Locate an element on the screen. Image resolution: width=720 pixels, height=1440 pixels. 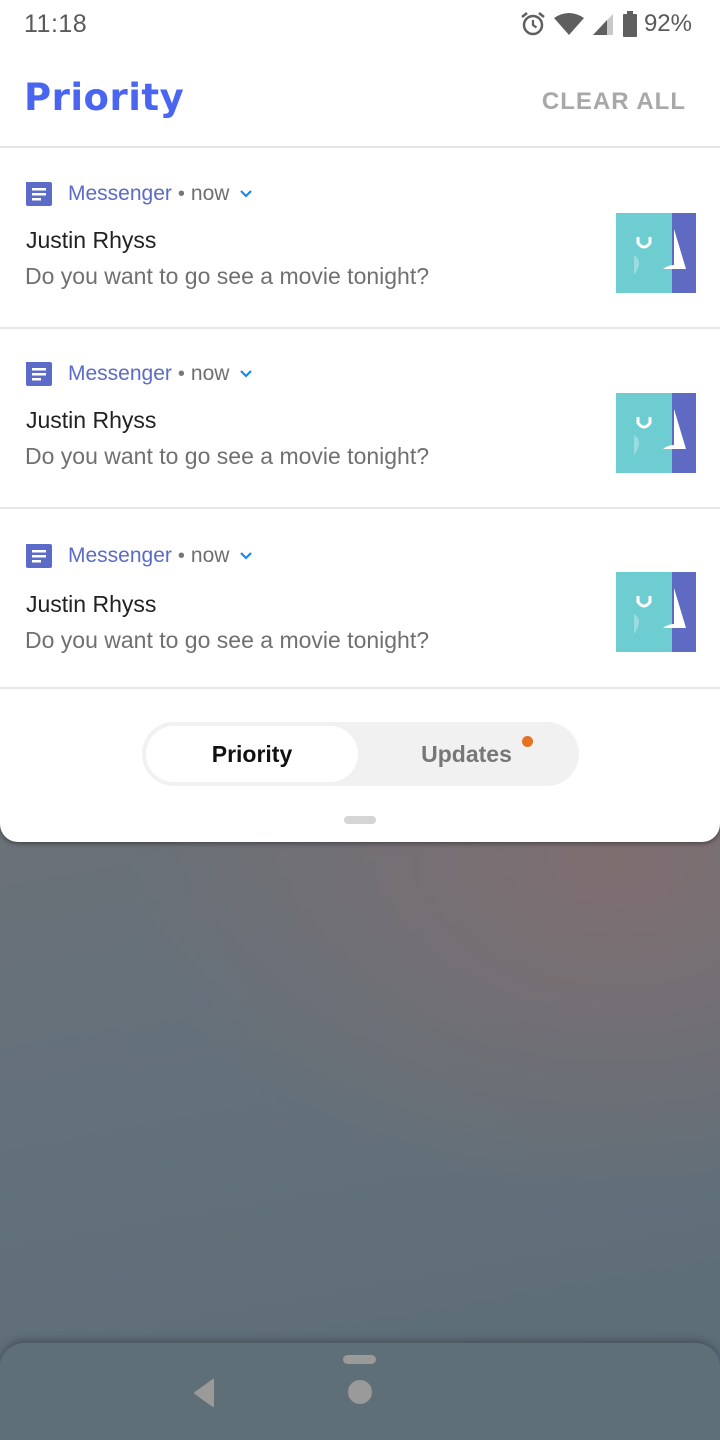
battery-icon is located at coordinates (629, 24).